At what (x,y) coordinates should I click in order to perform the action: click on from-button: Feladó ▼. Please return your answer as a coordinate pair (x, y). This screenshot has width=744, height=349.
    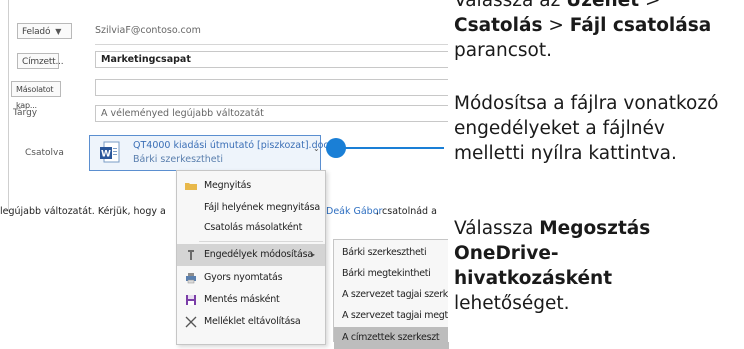
    Looking at the image, I should click on (44, 31).